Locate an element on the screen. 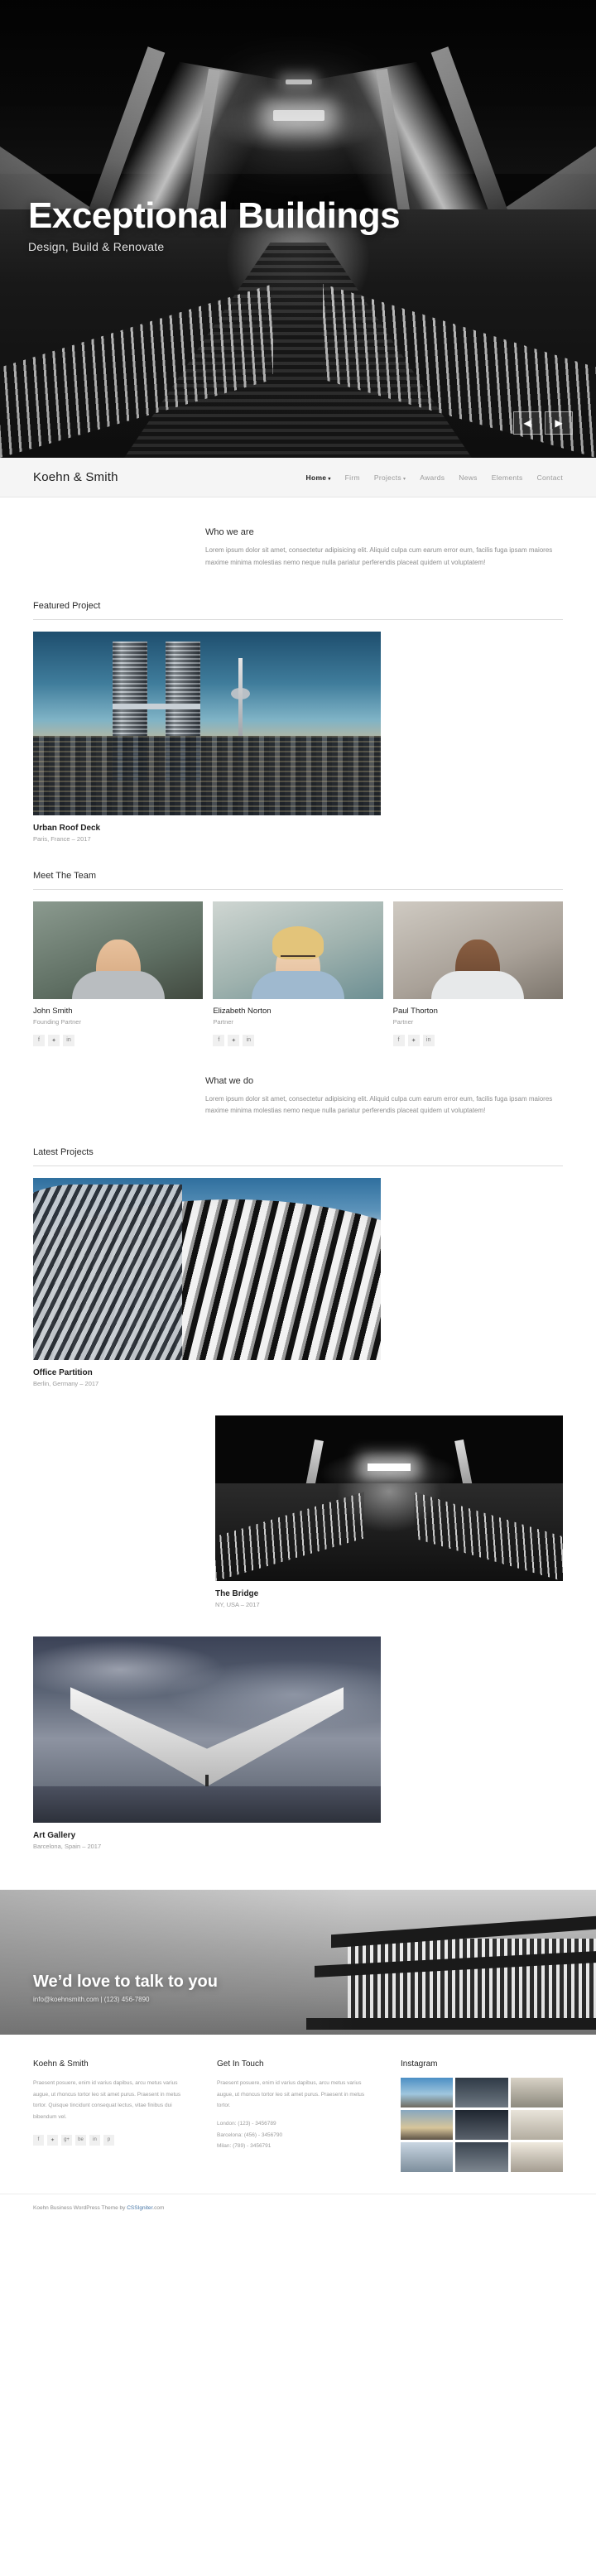 The height and width of the screenshot is (2576, 596). project-meta: Berlin, Germany – 2017 is located at coordinates (66, 1384).